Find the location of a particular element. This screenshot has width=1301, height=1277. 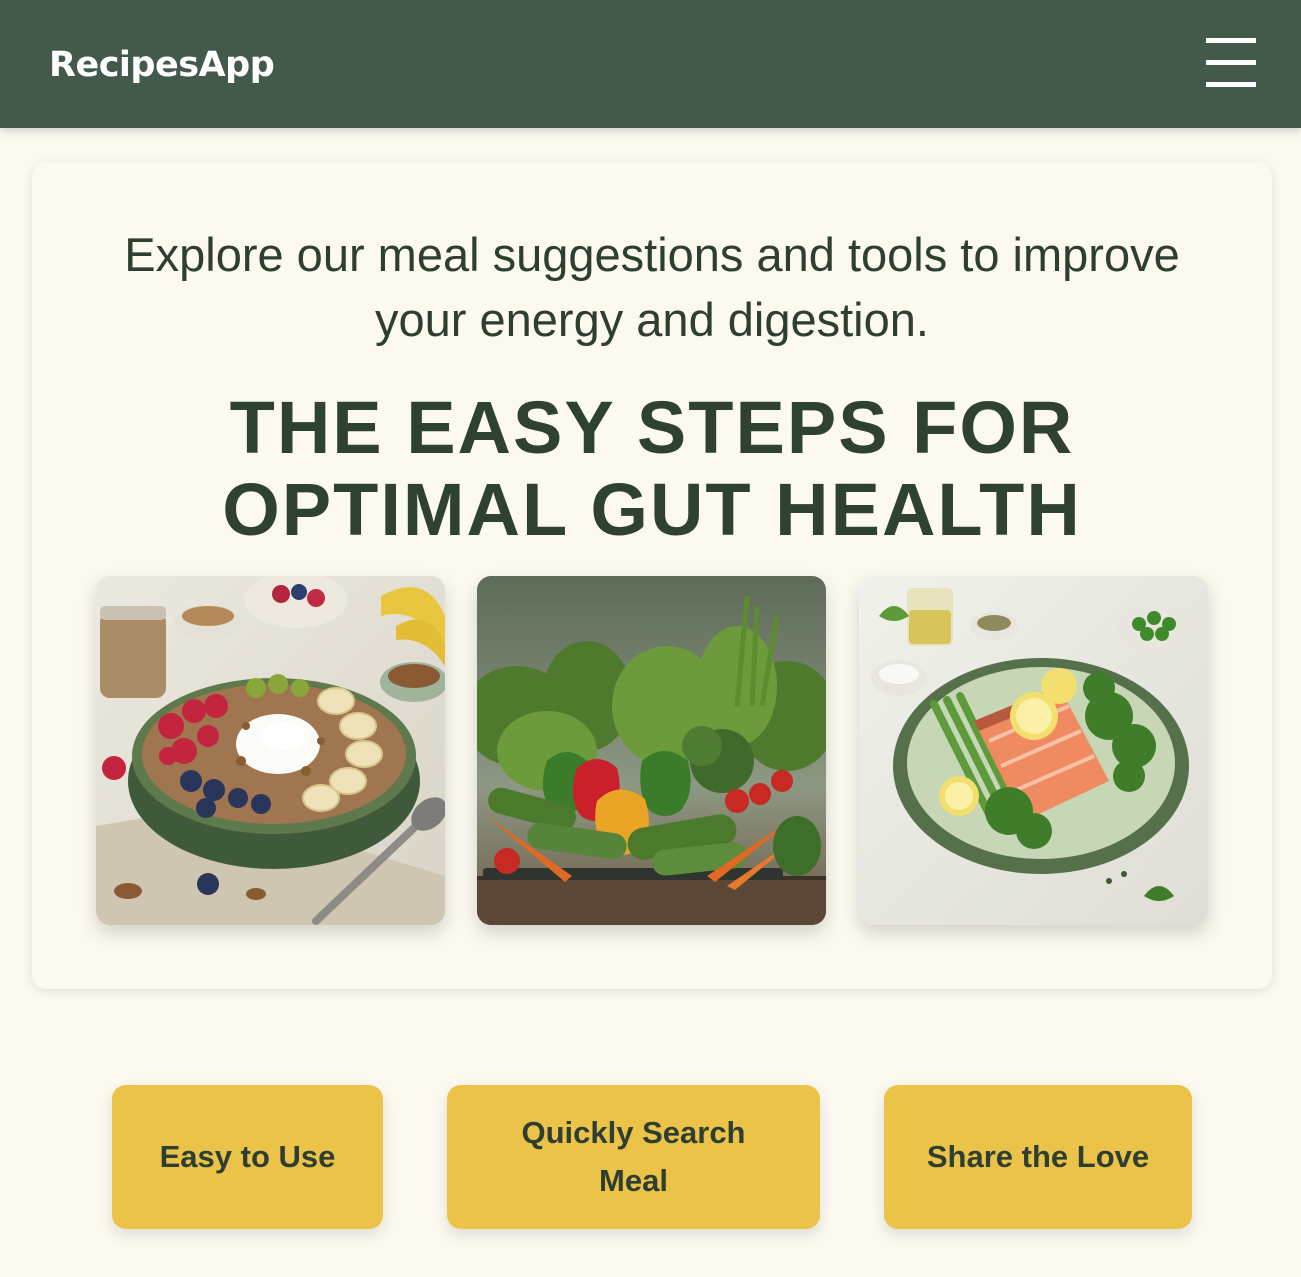

hero-title: THE EASY STEPS FOR OPTIMAL GUT HEALTH is located at coordinates (652, 468).